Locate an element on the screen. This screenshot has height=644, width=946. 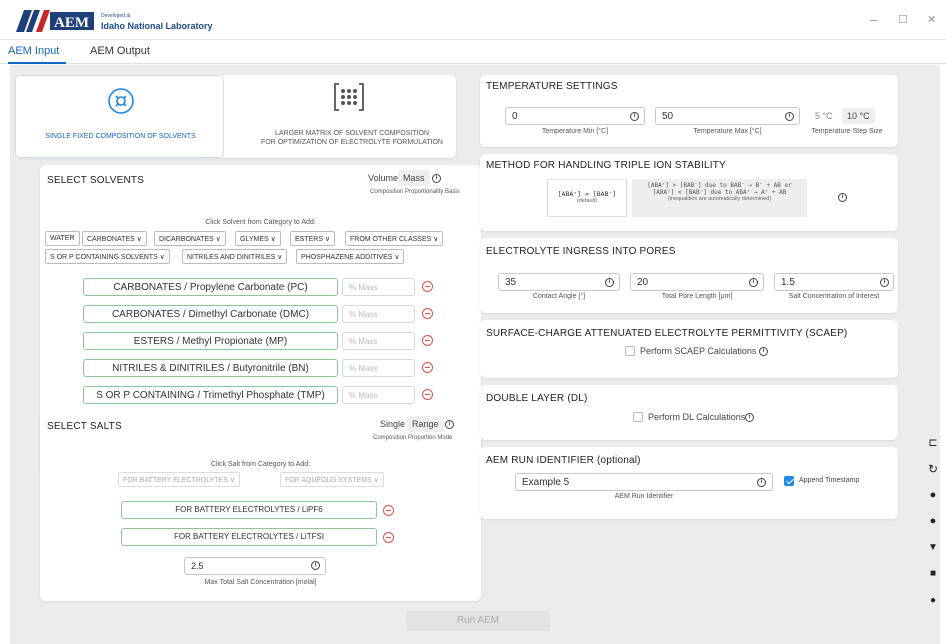
scaep-info-icon: i is located at coordinates (763, 351).